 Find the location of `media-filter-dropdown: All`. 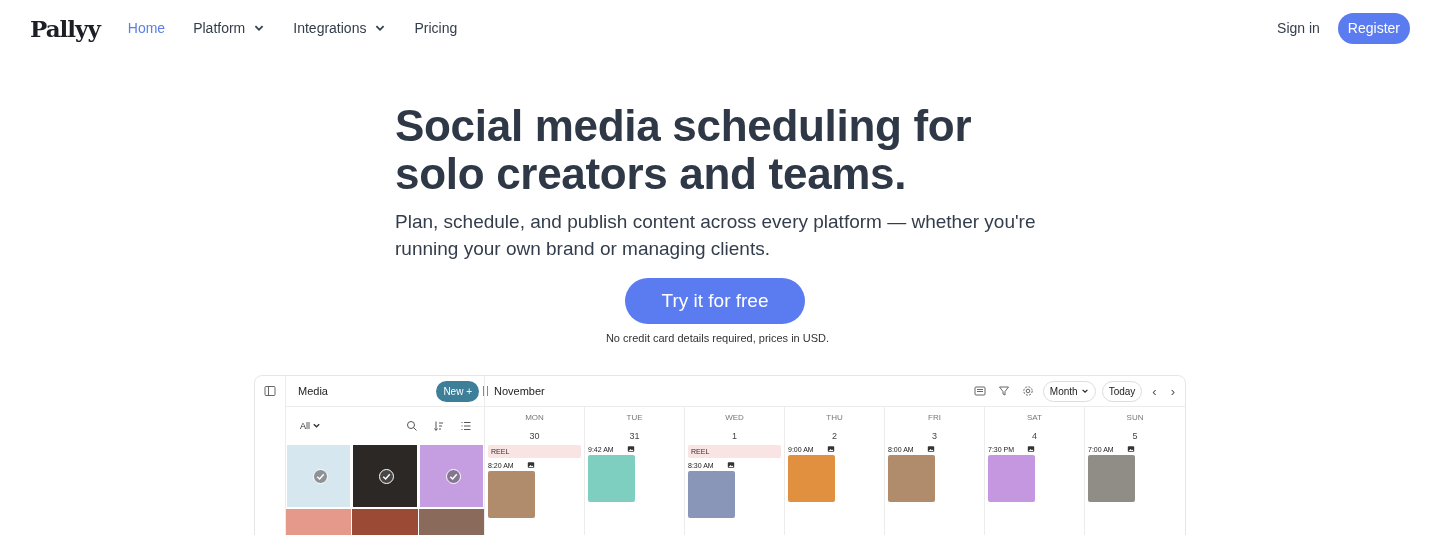

media-filter-dropdown: All is located at coordinates (310, 425).